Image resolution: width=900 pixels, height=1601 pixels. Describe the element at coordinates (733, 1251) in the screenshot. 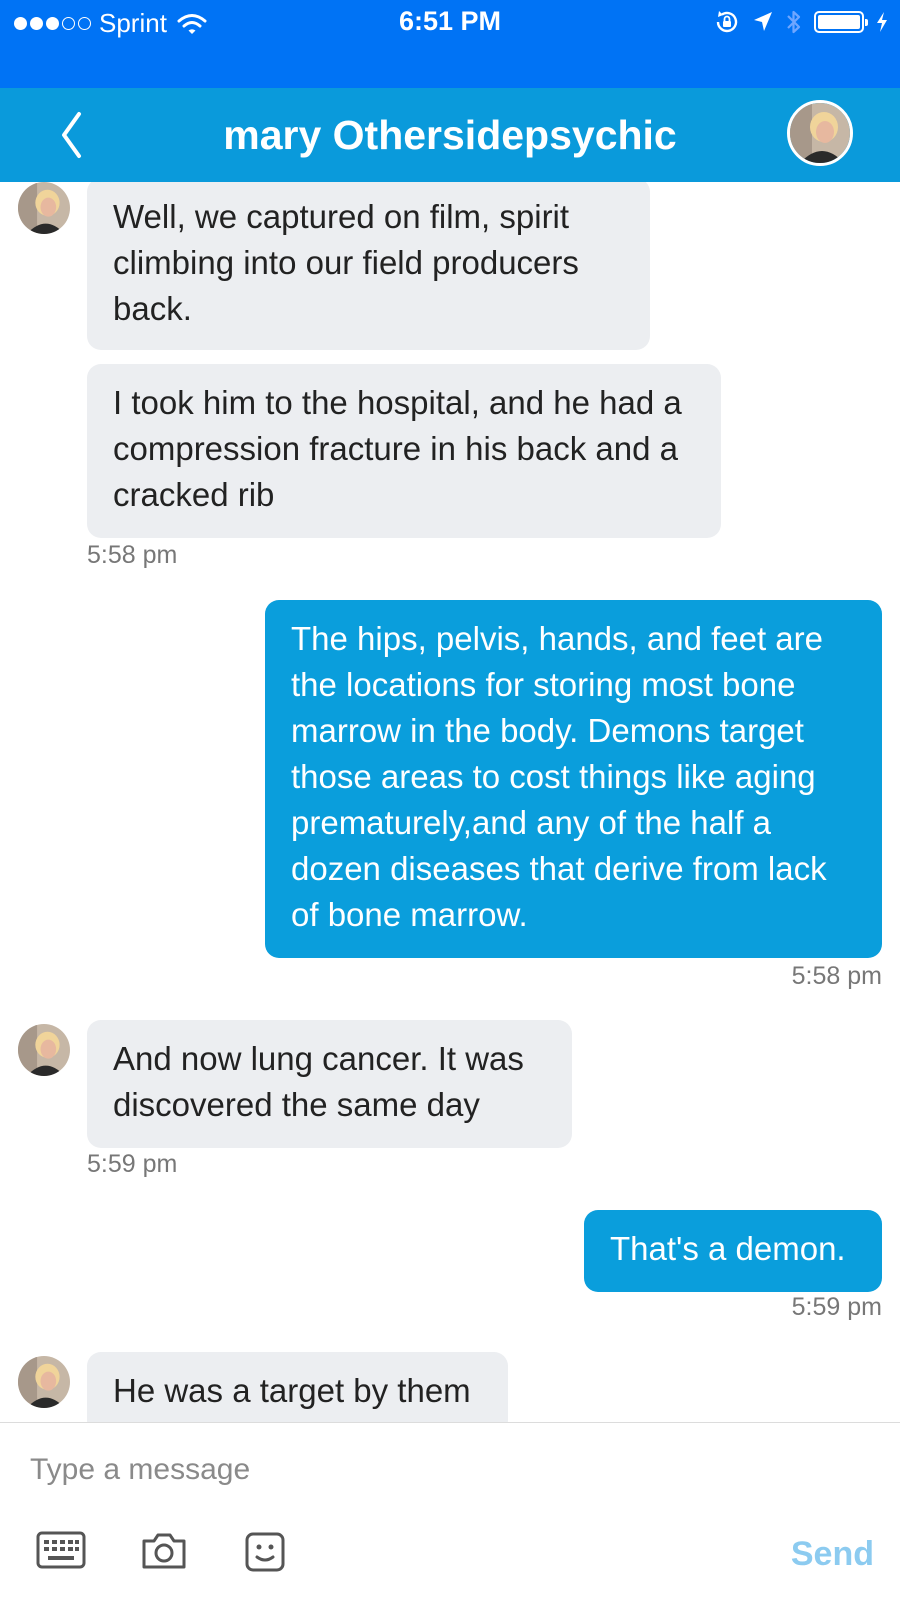

I see `outgoing-message-bubble: That's a demon.` at that location.